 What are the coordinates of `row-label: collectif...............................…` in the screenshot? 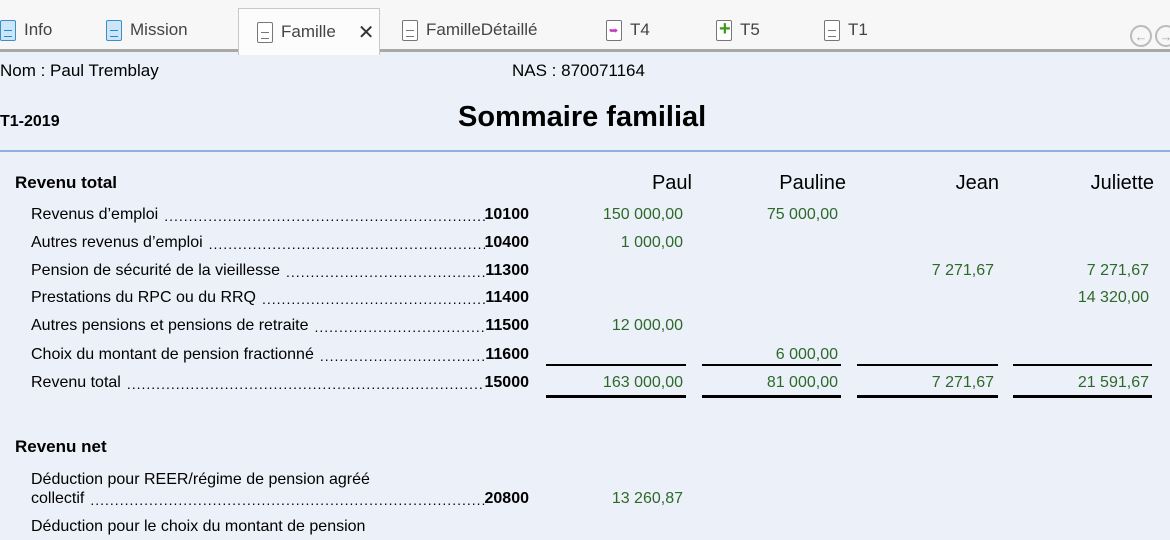 It's located at (280, 499).